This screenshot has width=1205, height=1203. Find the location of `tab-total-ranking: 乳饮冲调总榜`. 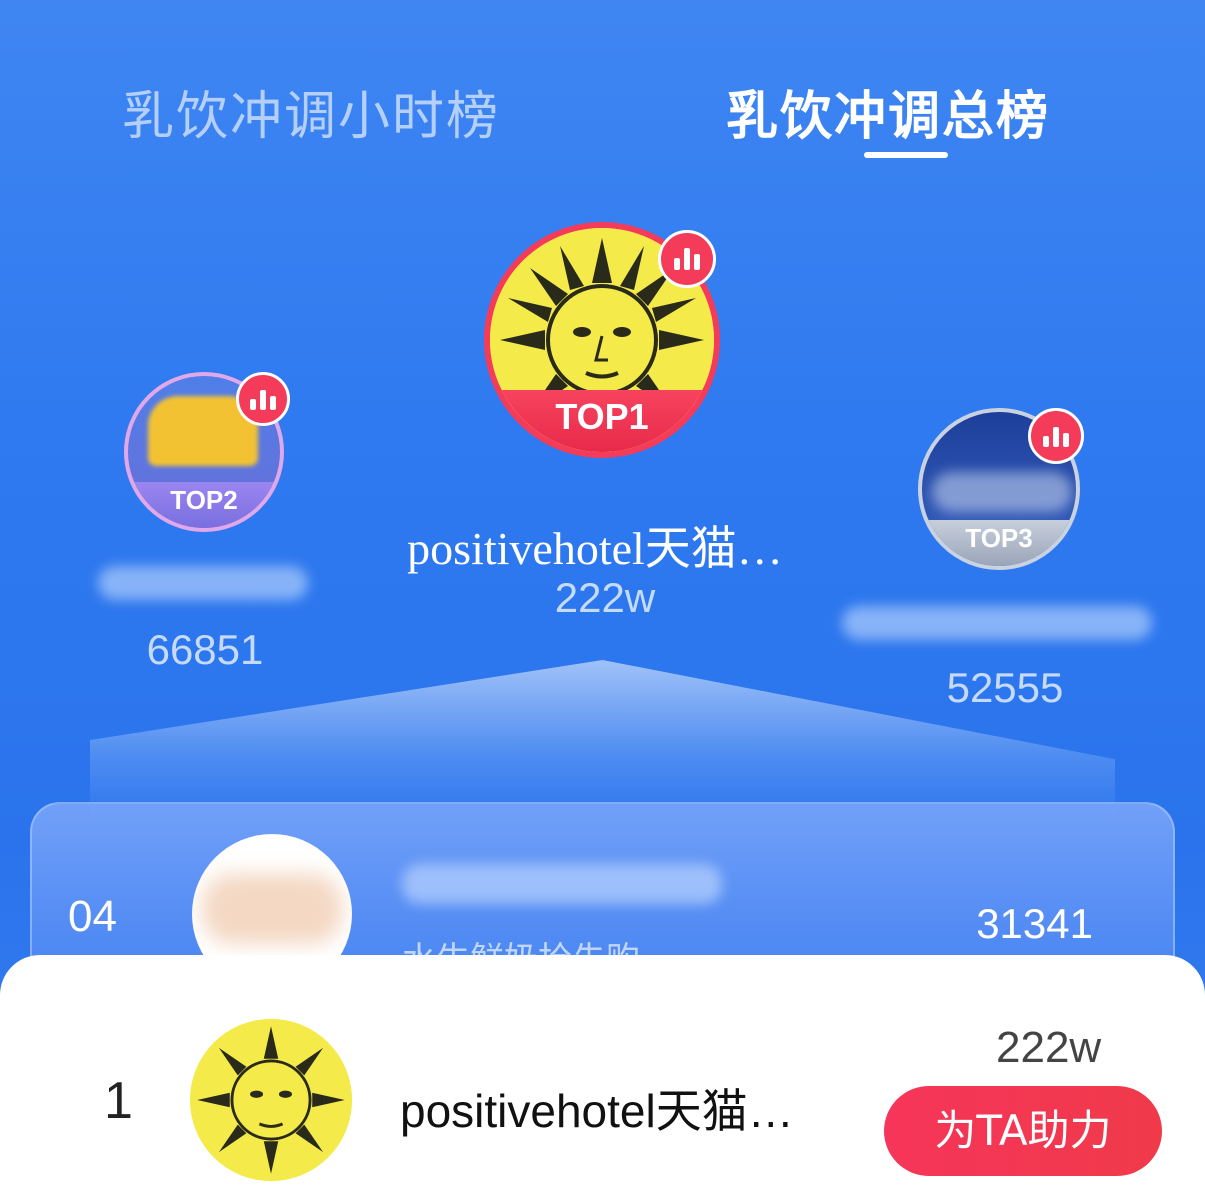

tab-total-ranking: 乳饮冲调总榜 is located at coordinates (888, 111).